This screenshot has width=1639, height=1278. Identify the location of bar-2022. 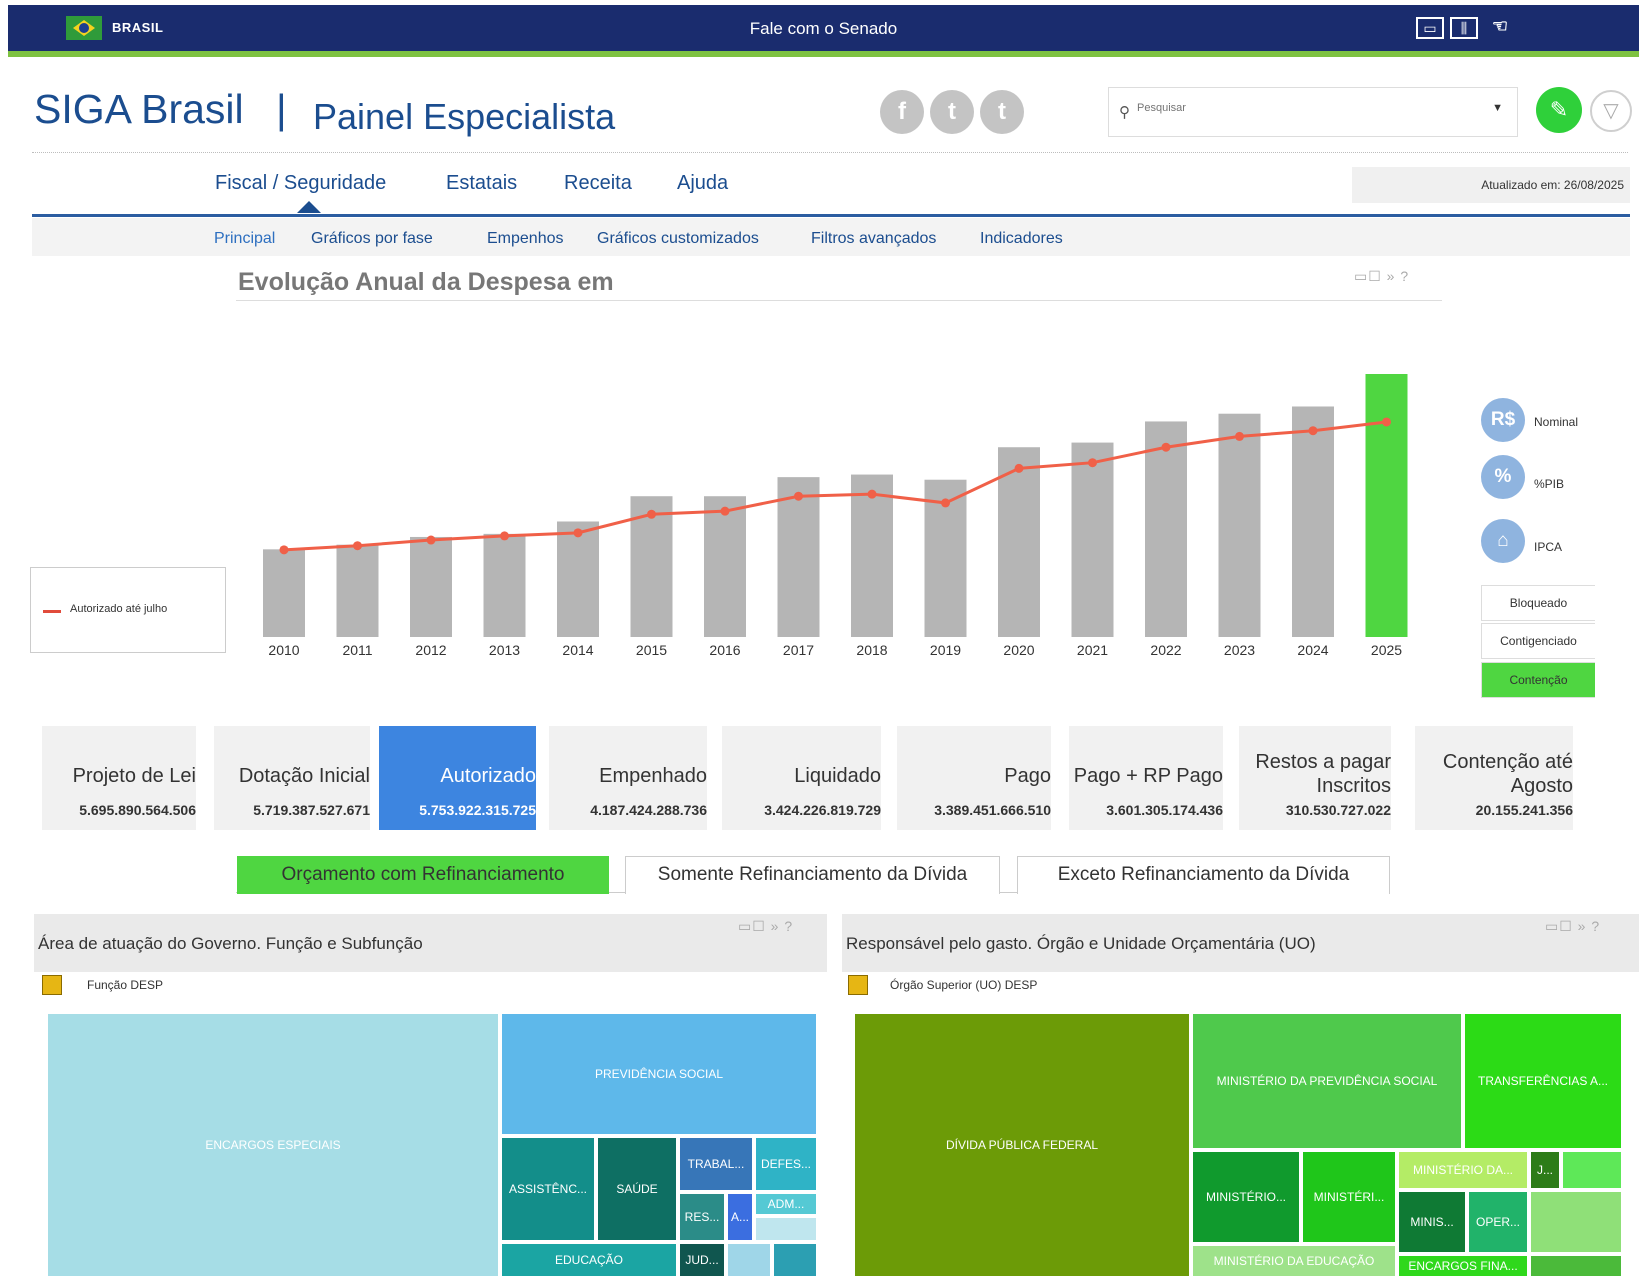
(1166, 529).